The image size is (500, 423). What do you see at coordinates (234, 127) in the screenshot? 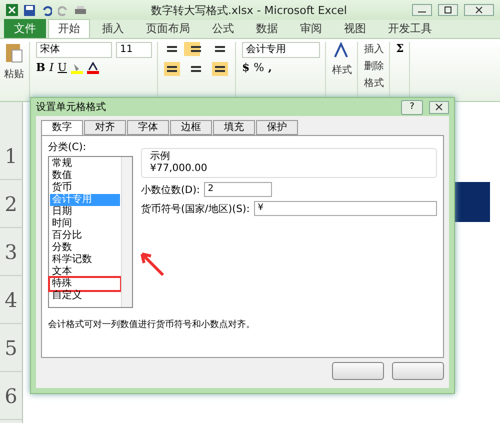
I see `dialog-tab: 填充` at bounding box center [234, 127].